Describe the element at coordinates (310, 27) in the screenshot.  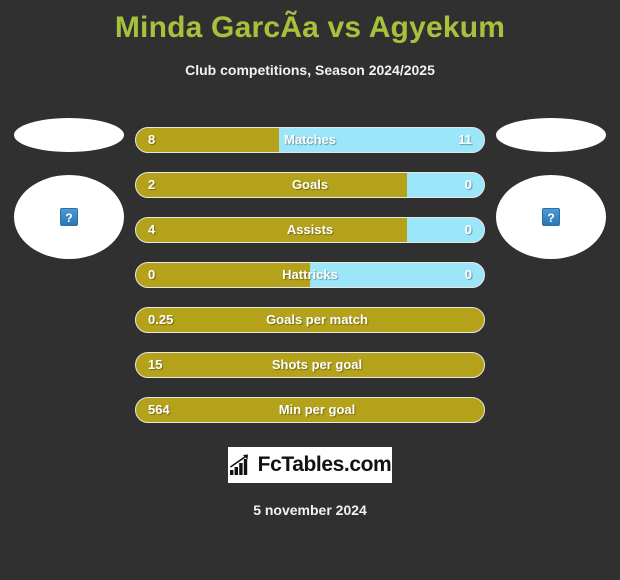
I see `page-title: Minda GarcÃ­a vs Agyekum` at that location.